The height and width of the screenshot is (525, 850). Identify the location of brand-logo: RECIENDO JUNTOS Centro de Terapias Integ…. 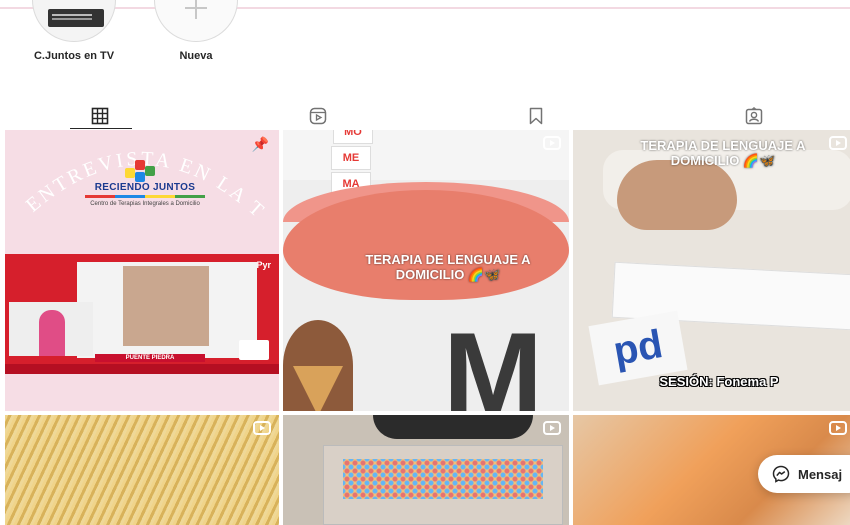
(145, 190).